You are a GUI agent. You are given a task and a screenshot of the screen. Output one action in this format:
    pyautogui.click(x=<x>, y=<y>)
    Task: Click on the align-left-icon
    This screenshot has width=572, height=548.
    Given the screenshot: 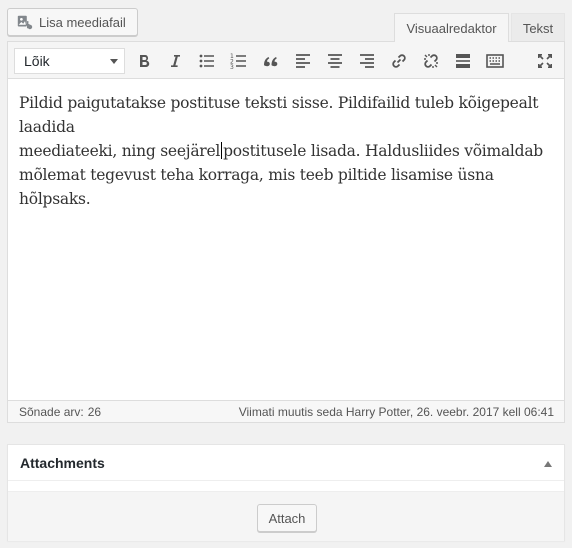 What is the action you would take?
    pyautogui.click(x=303, y=61)
    